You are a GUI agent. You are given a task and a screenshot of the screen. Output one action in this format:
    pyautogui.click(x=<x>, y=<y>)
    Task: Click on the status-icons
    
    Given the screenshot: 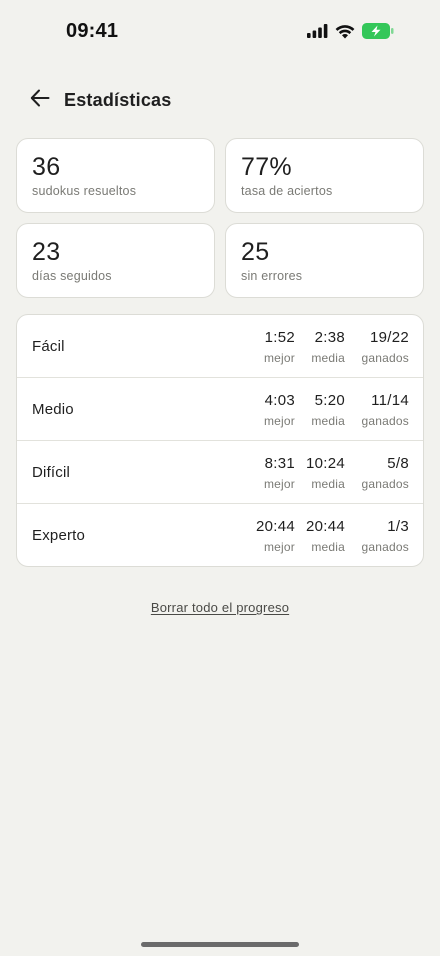 What is the action you would take?
    pyautogui.click(x=350, y=31)
    